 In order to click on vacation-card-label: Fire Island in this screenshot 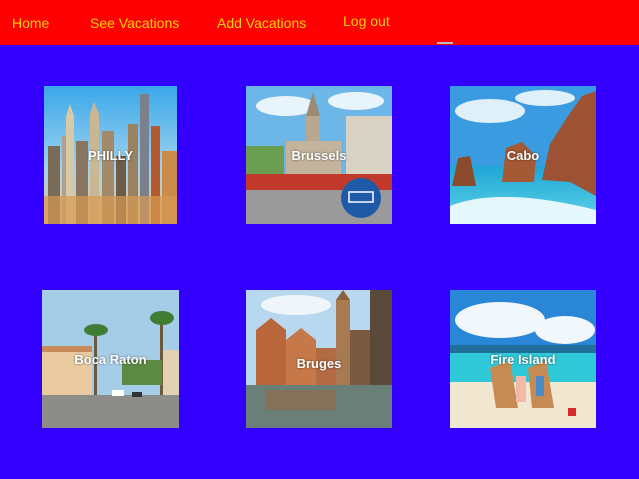, I will do `click(523, 359)`.